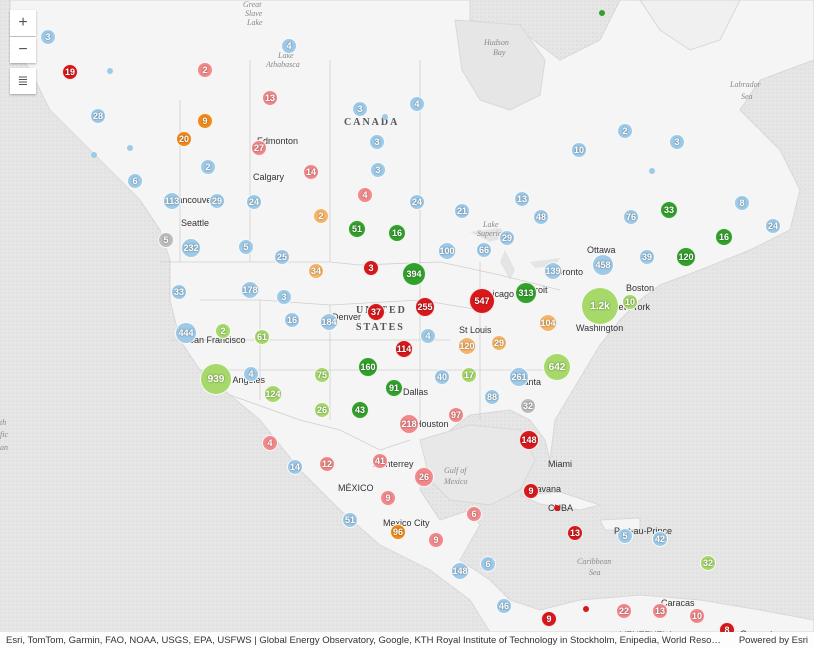  What do you see at coordinates (460, 571) in the screenshot?
I see `cluster-marker: 148` at bounding box center [460, 571].